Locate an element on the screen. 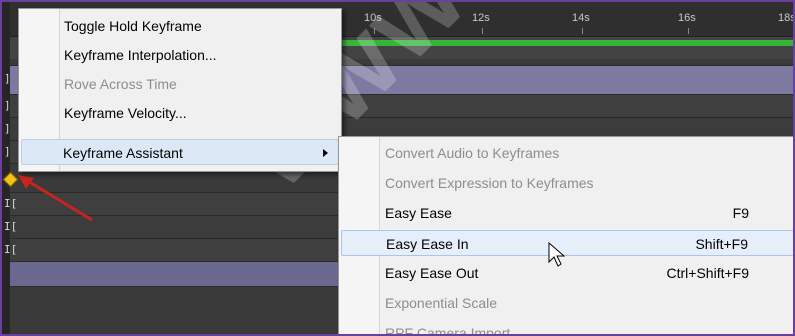 This screenshot has height=336, width=795. work-area-bar is located at coordinates (565, 43).